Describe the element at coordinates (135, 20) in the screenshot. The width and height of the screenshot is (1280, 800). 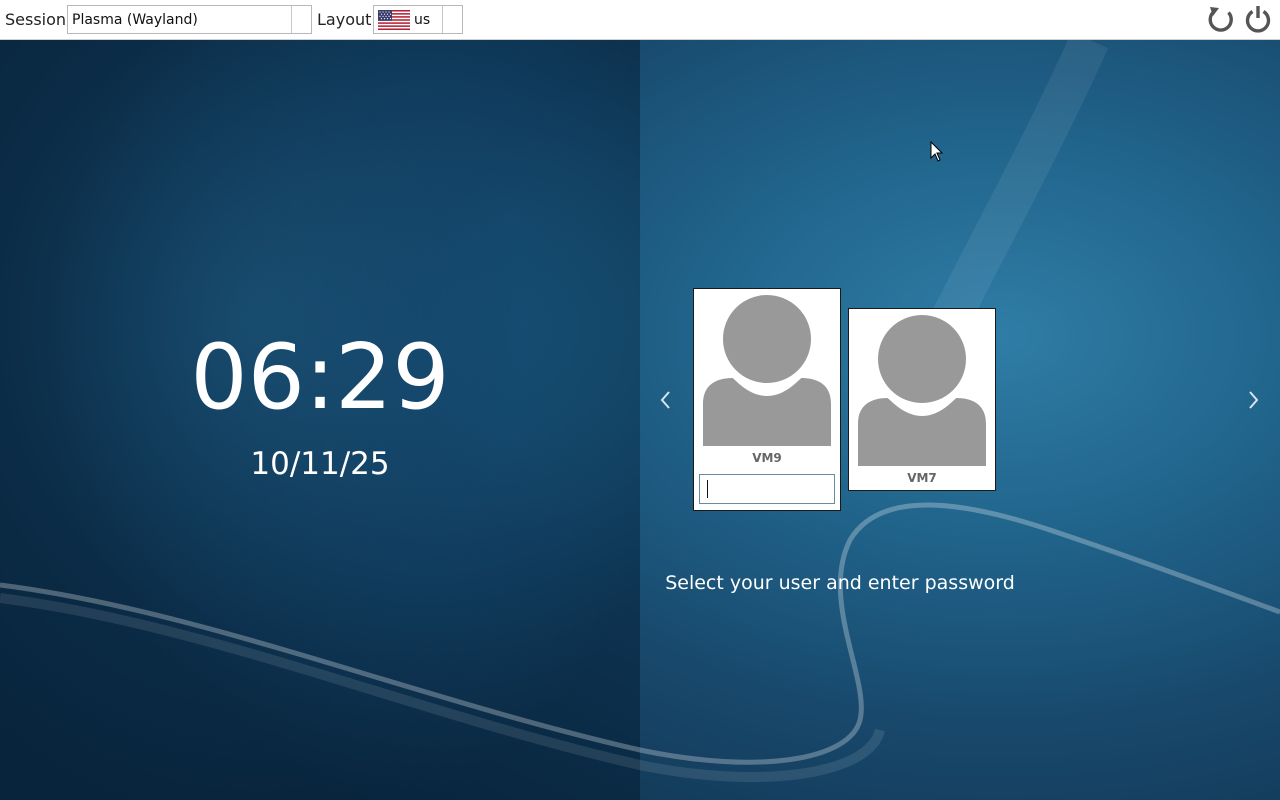
I see `session-value: Plasma (Wayland)` at that location.